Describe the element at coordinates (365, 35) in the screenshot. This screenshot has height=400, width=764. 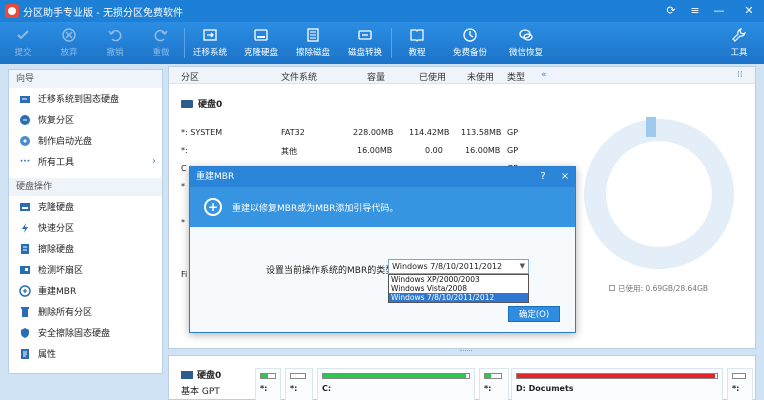
I see `disk-convert-icon` at that location.